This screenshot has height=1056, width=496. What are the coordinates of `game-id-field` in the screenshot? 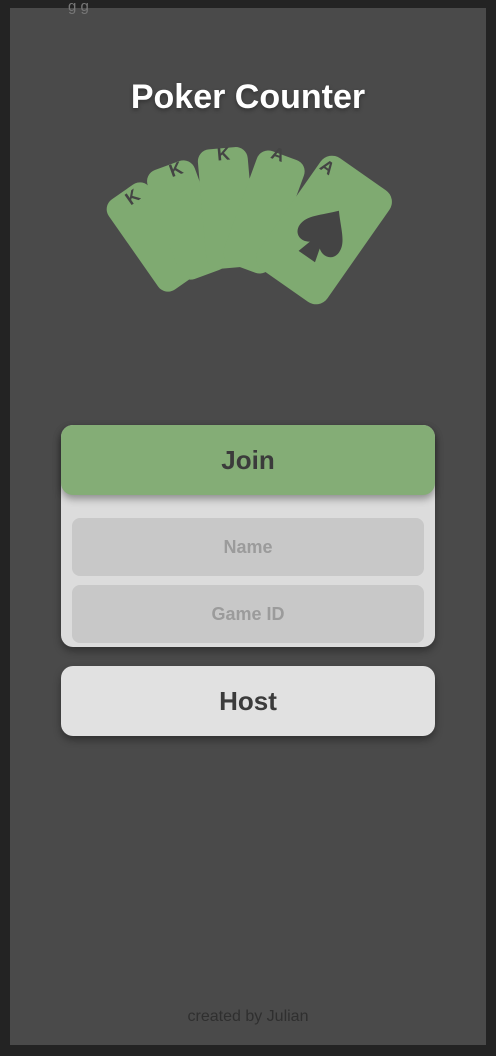 It's located at (248, 614).